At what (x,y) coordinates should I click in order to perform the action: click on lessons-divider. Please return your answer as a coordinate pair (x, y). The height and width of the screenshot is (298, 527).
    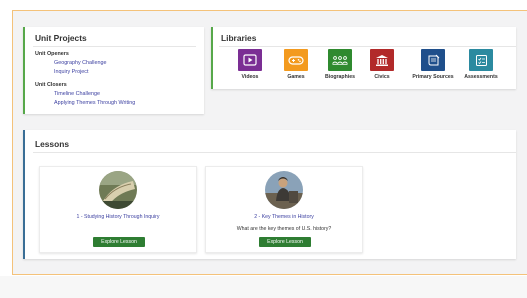
    Looking at the image, I should click on (274, 152).